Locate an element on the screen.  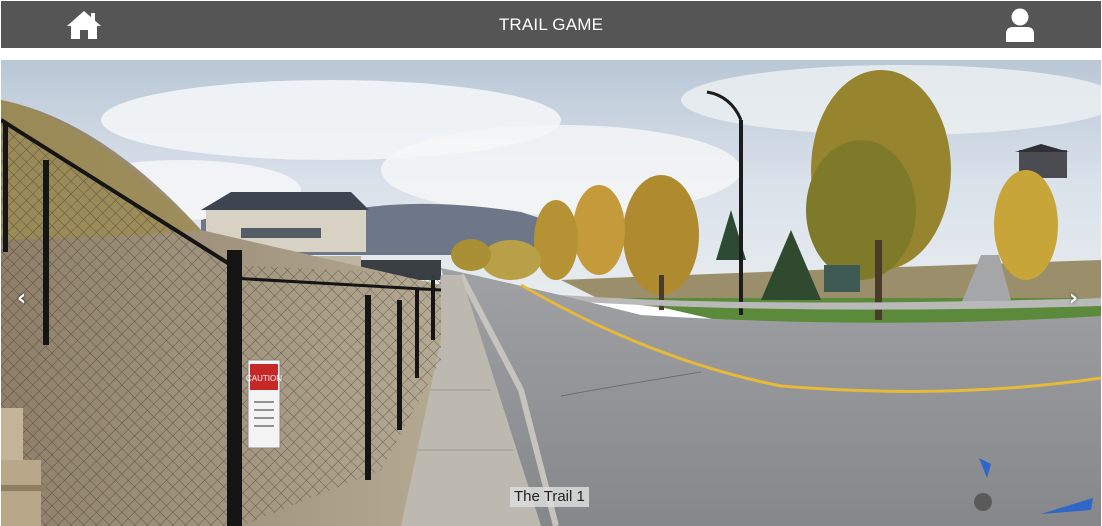
app-header: TRAIL GAME is located at coordinates (551, 24).